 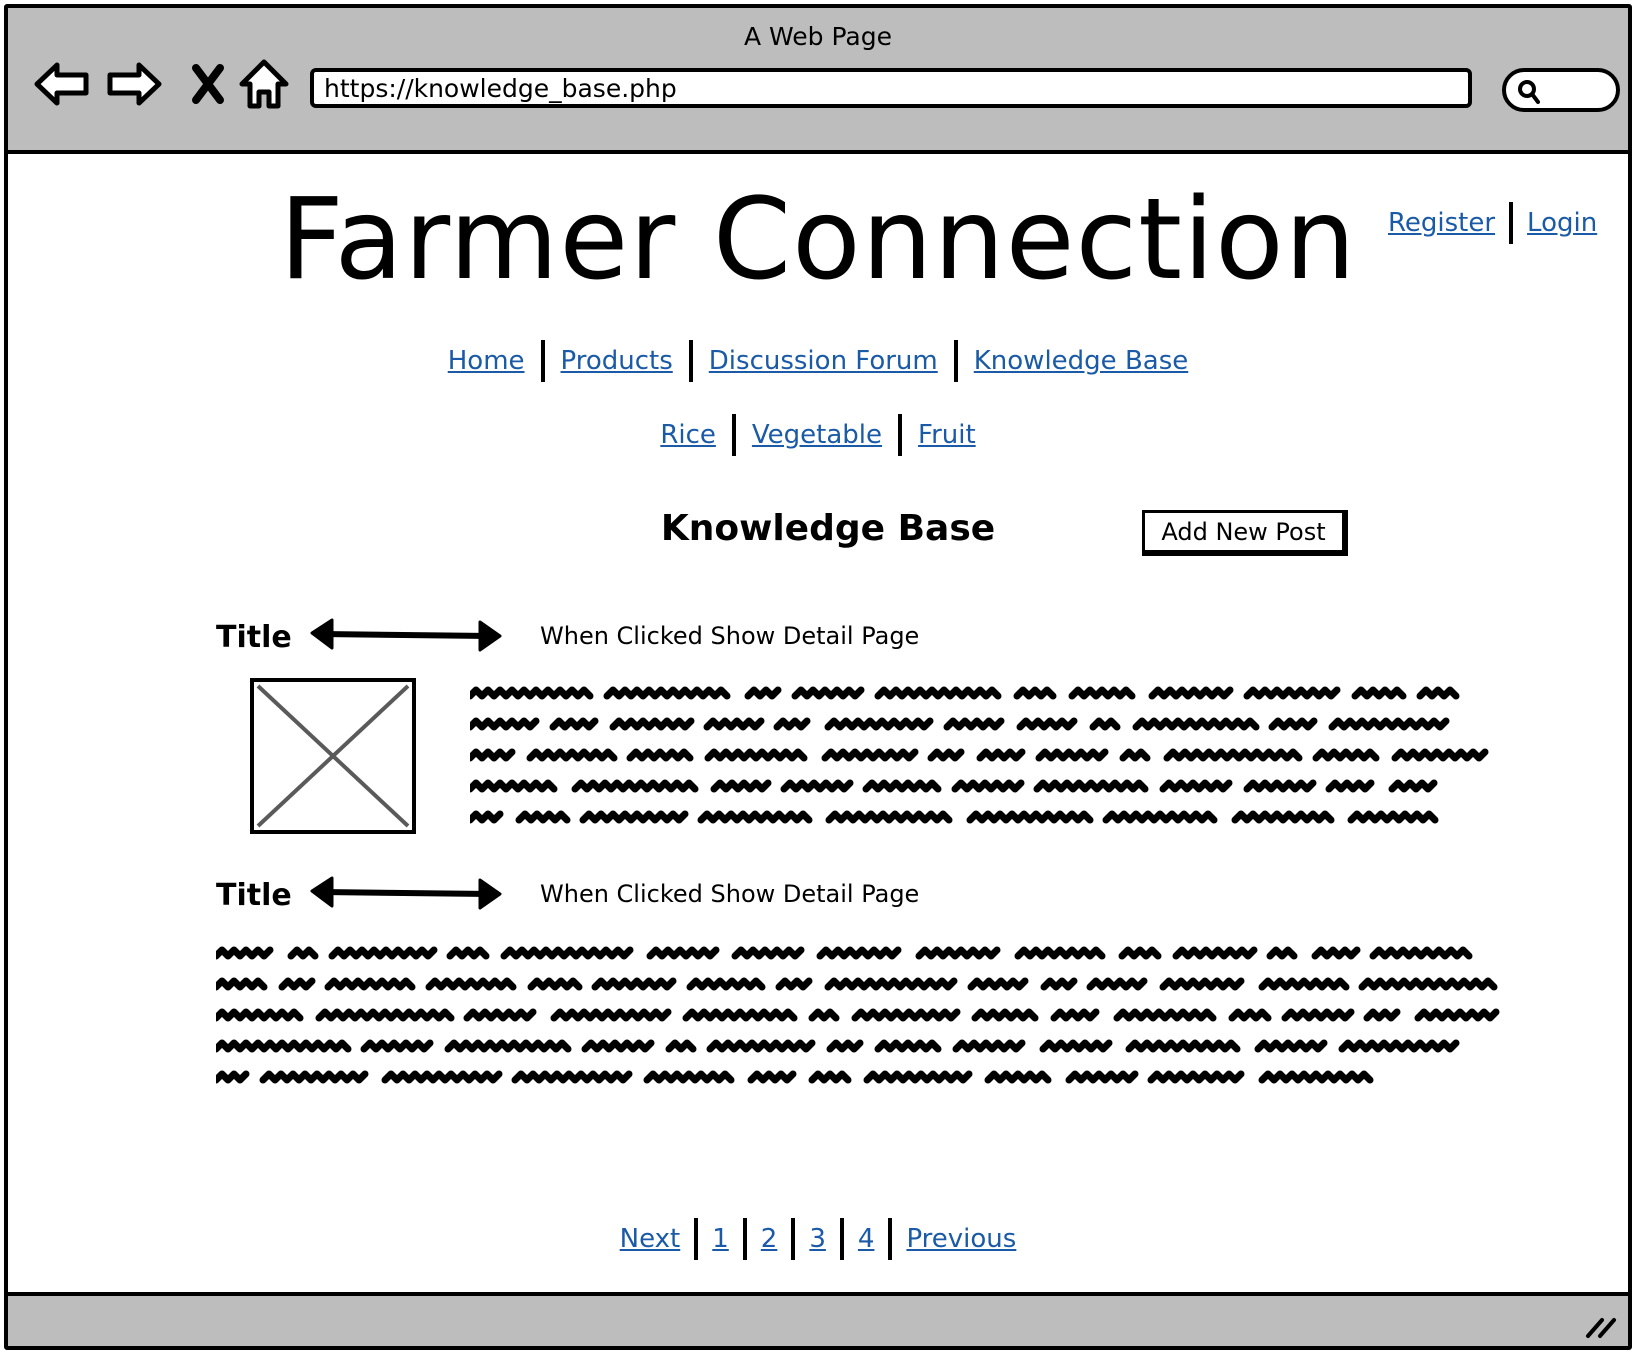 What do you see at coordinates (891, 88) in the screenshot?
I see `url-input` at bounding box center [891, 88].